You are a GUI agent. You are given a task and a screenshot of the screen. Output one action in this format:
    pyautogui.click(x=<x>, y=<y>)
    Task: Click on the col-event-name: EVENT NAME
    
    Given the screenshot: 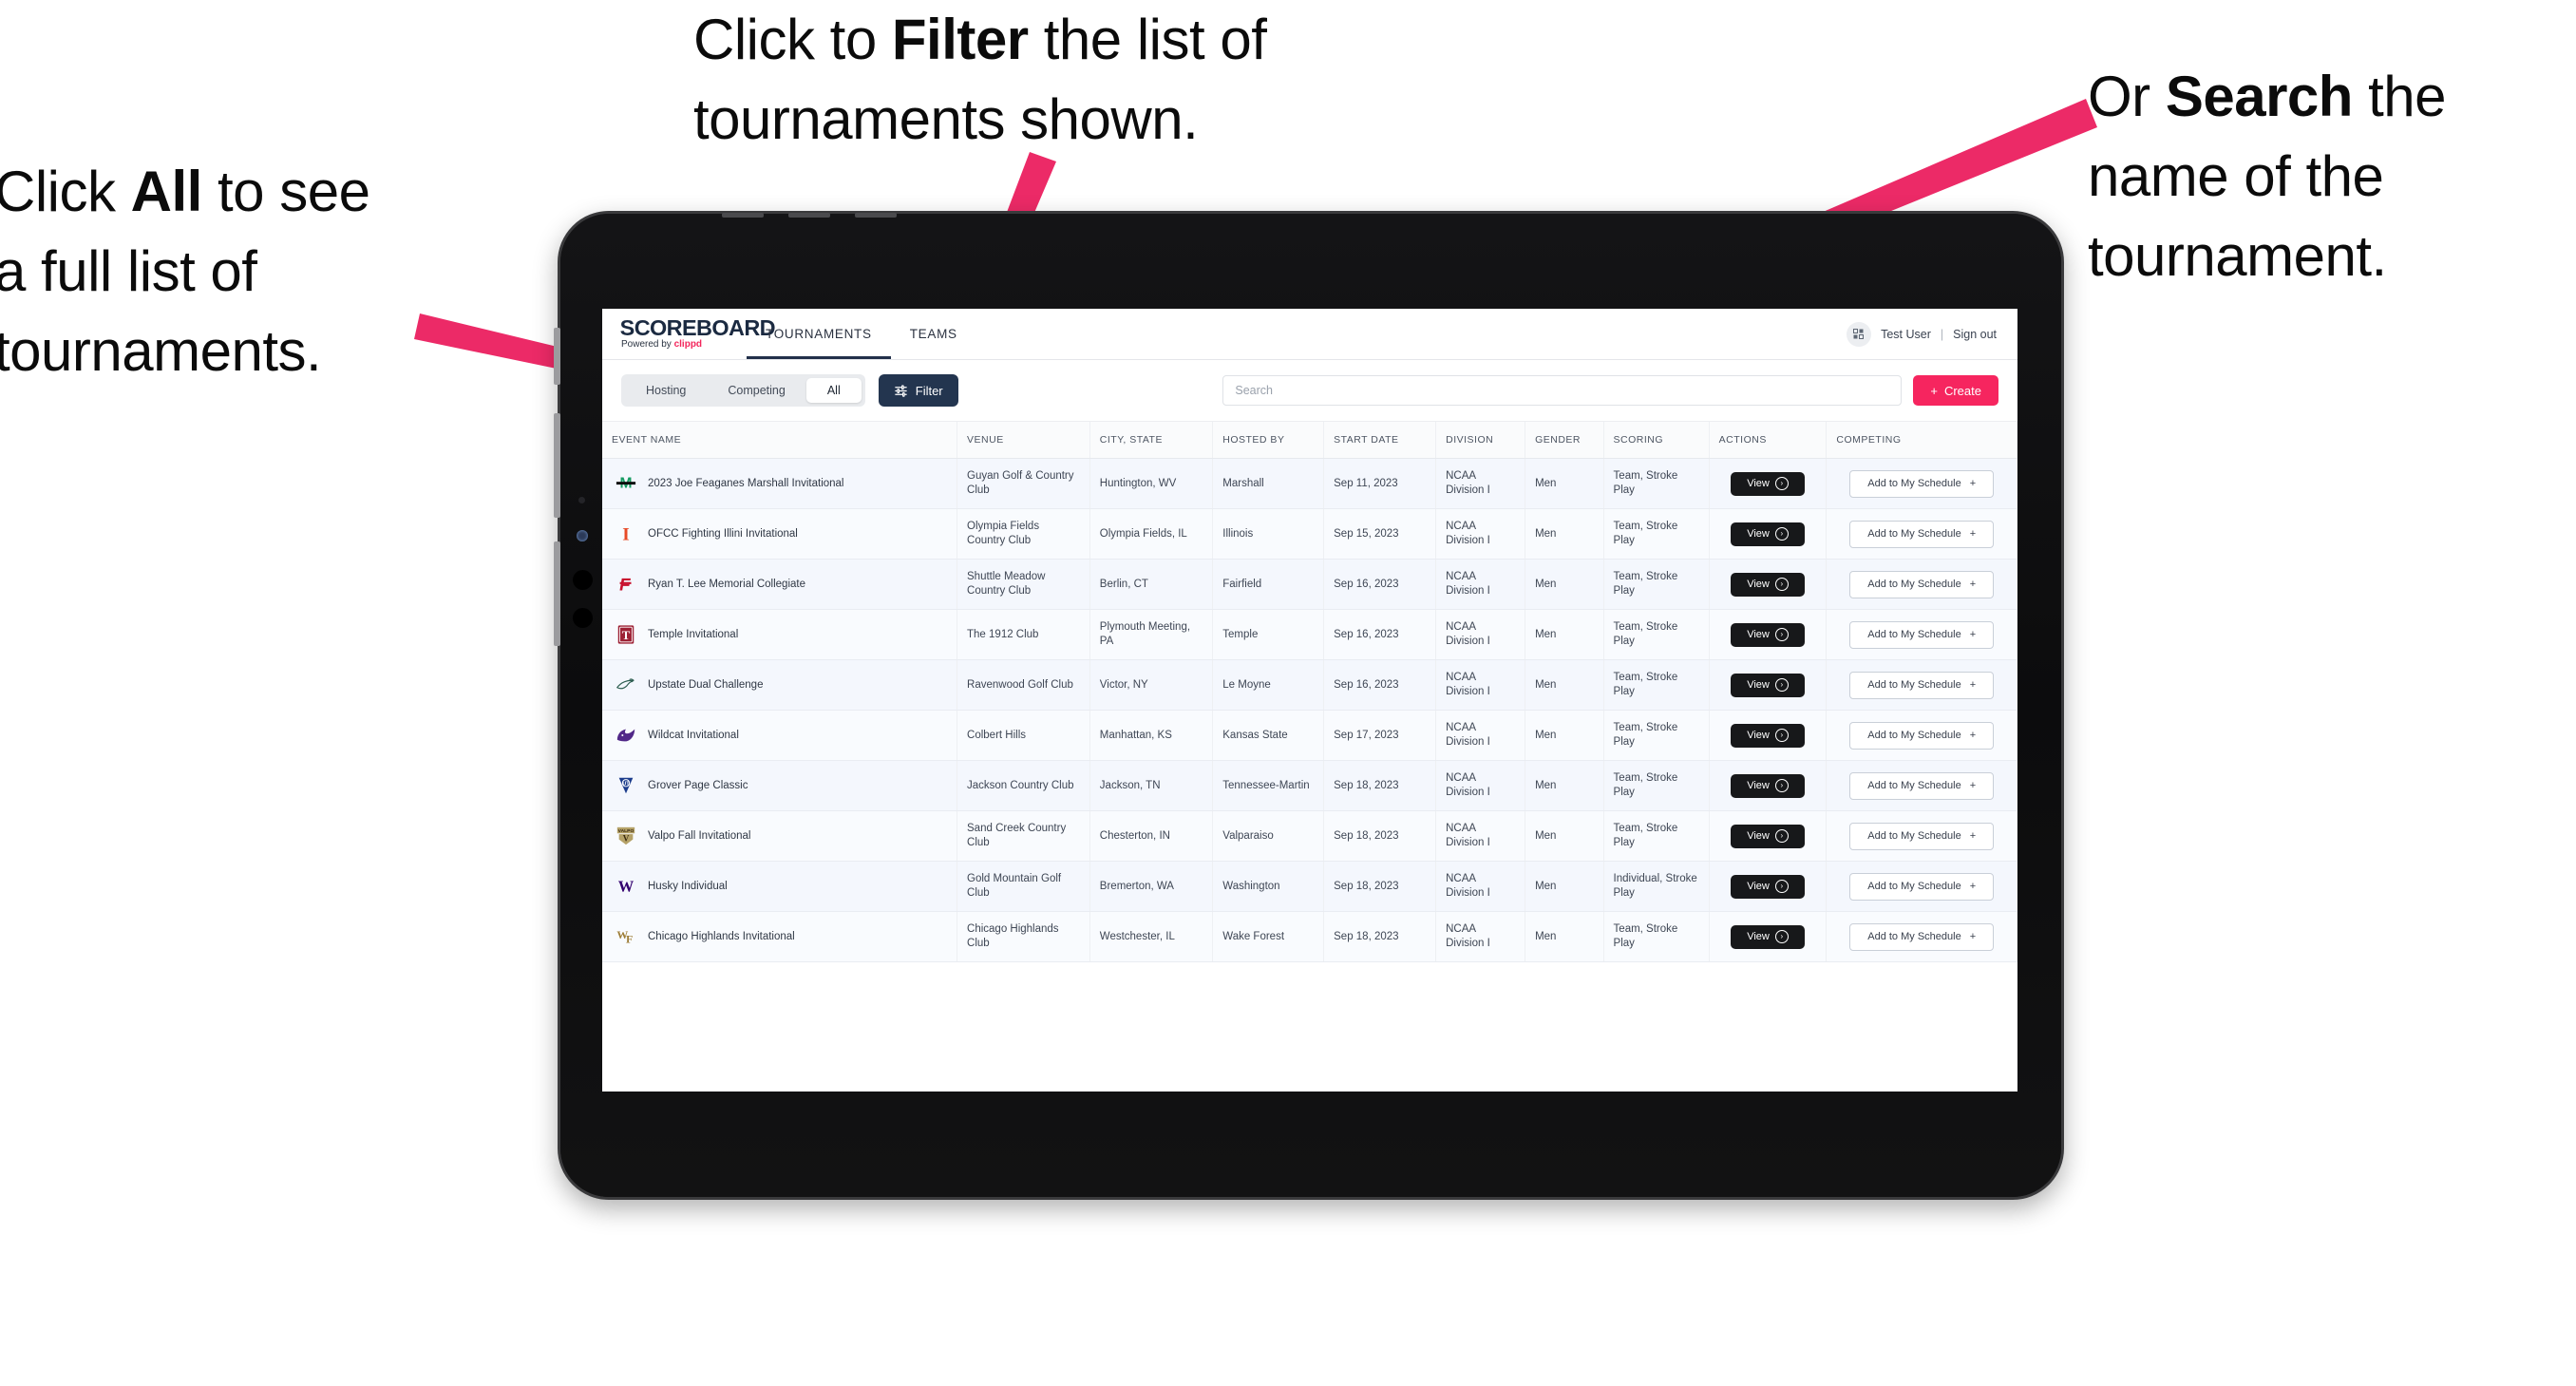 What is the action you would take?
    pyautogui.click(x=780, y=440)
    